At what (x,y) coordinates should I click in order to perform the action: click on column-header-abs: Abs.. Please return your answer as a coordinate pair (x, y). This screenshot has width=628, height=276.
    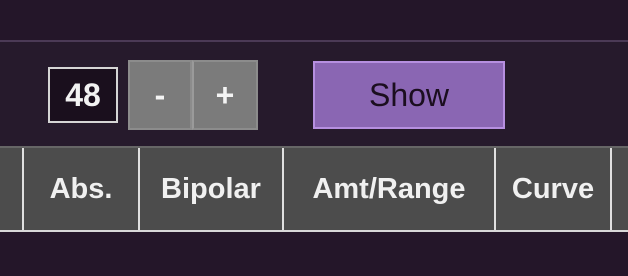
    Looking at the image, I should click on (80, 189).